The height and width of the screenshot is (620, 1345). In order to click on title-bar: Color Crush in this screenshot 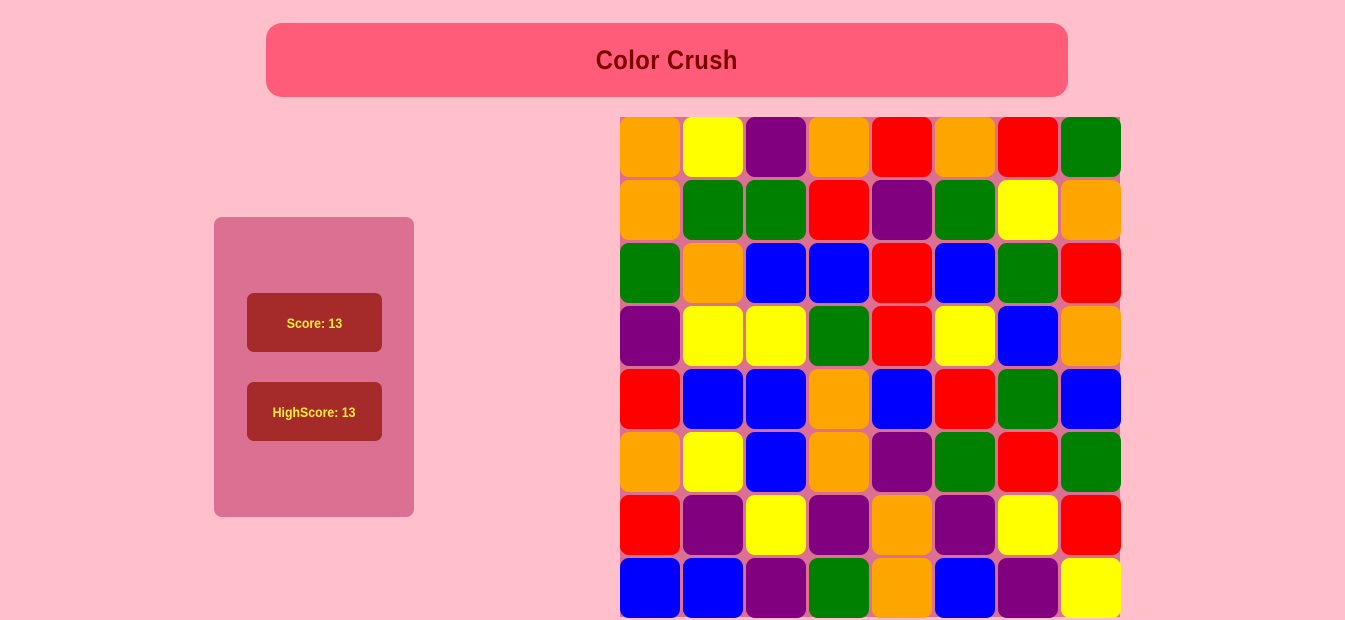, I will do `click(667, 60)`.